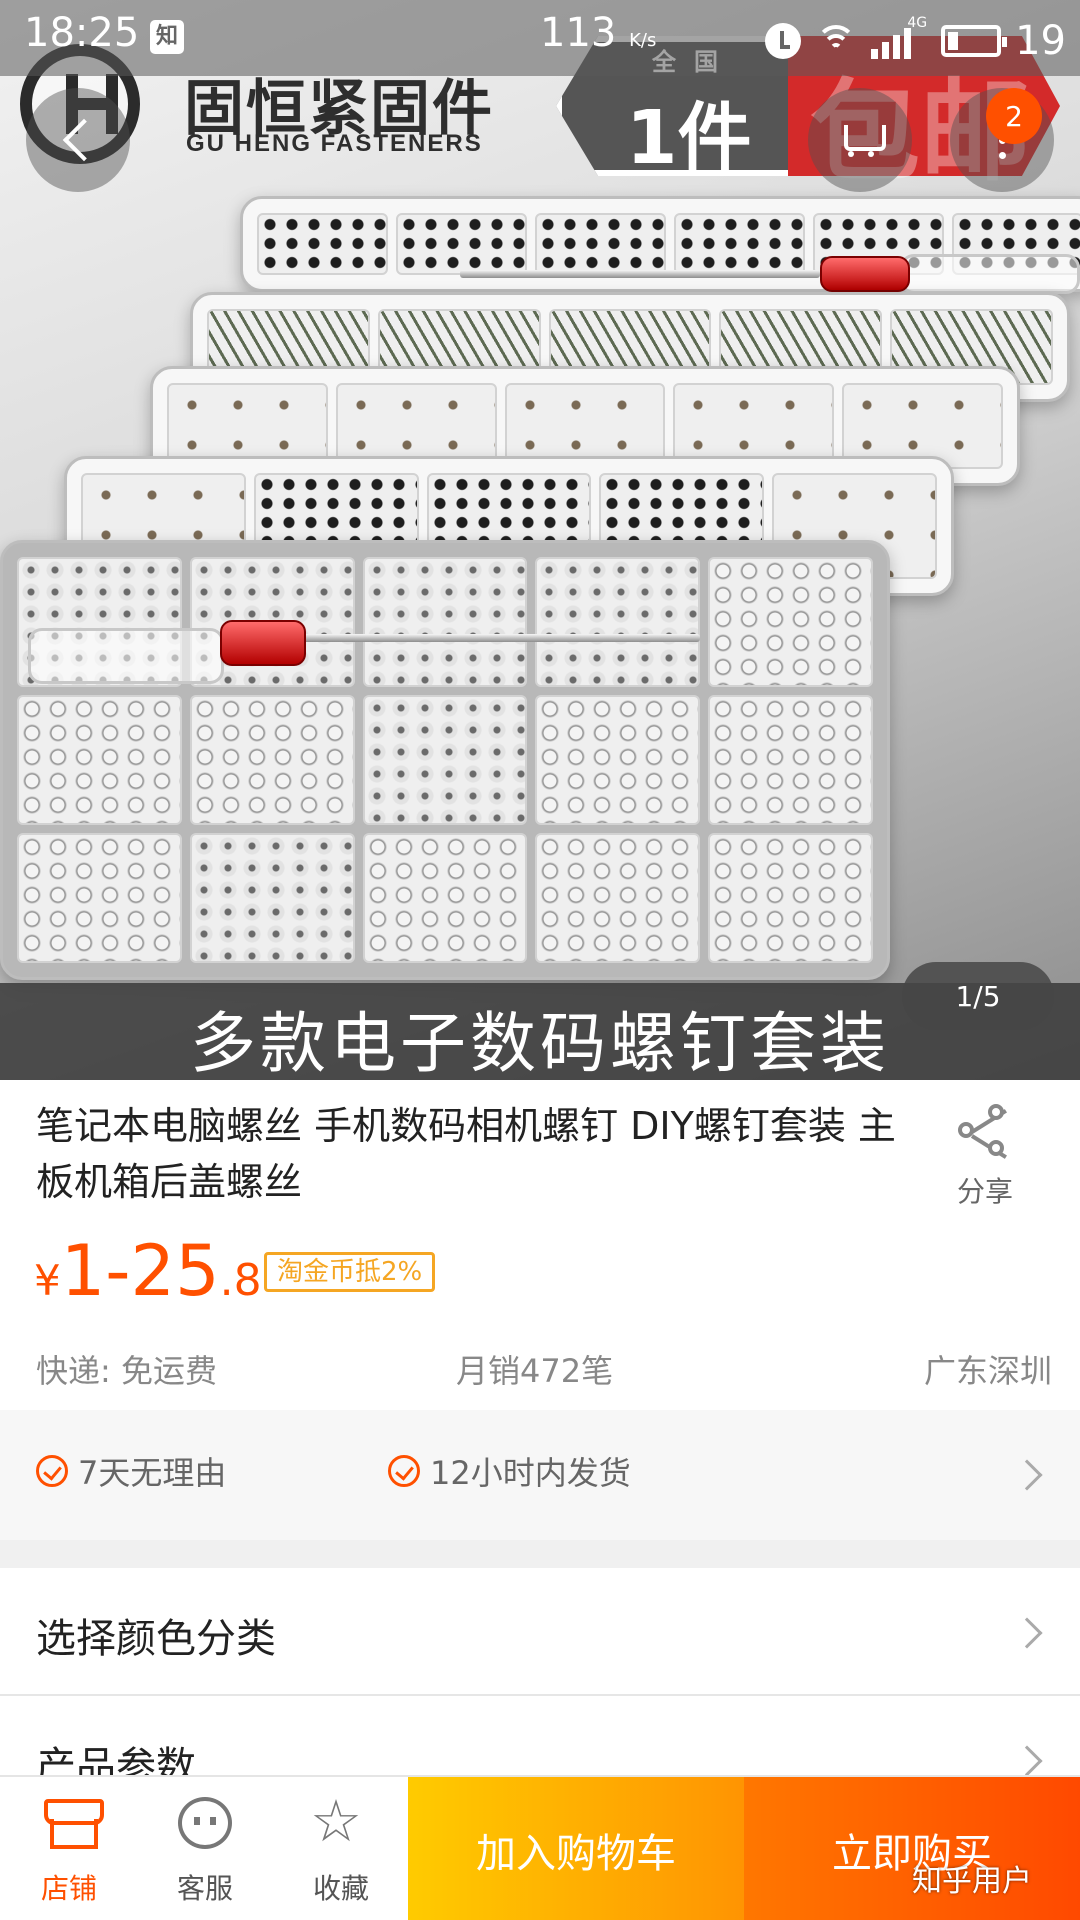 Image resolution: width=1080 pixels, height=1920 pixels. I want to click on service-label: 12小时内发货, so click(530, 1473).